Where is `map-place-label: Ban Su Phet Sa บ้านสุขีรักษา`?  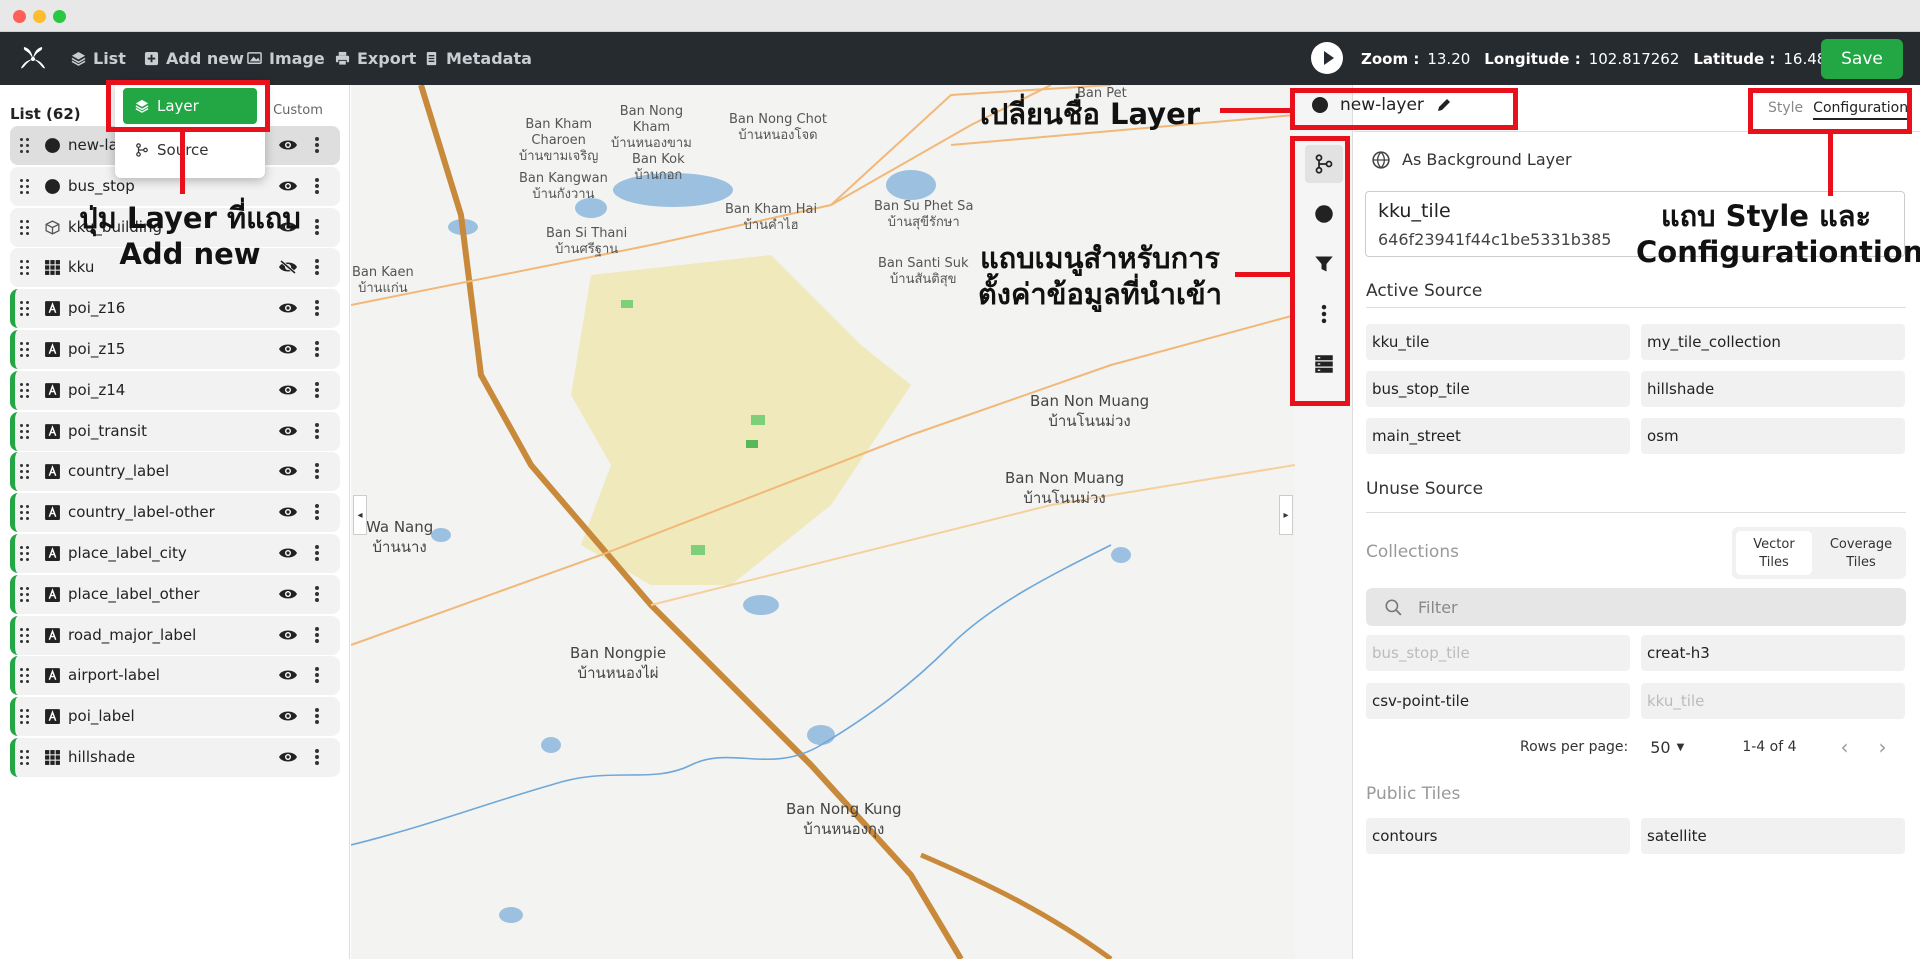
map-place-label: Ban Su Phet Sa บ้านสุขีรักษา is located at coordinates (924, 214).